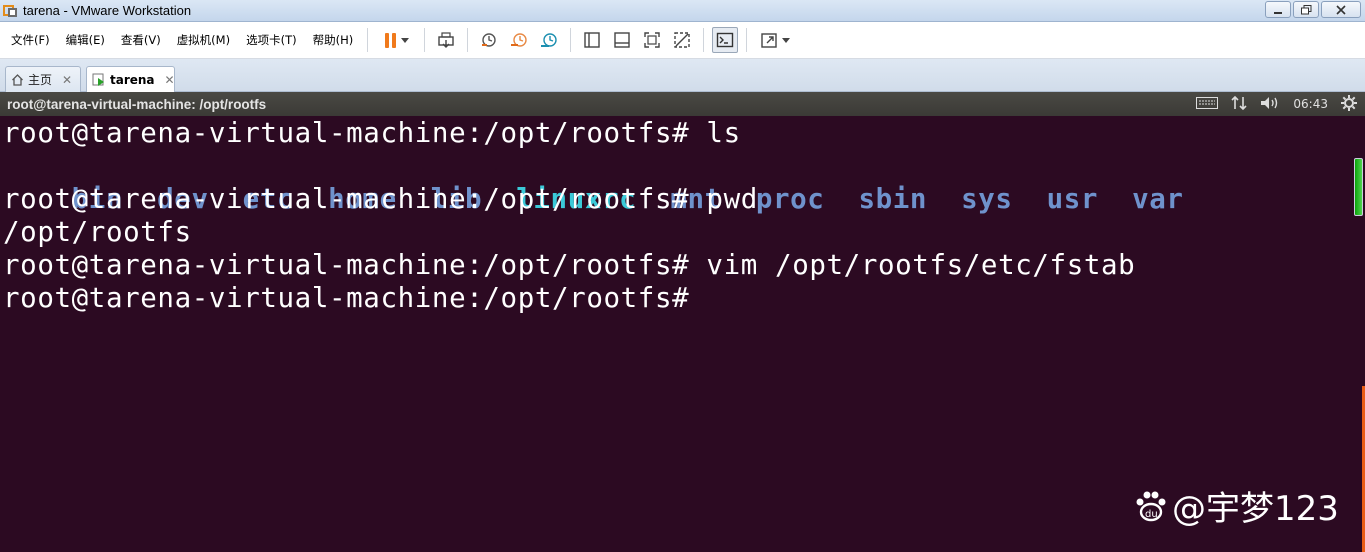 The height and width of the screenshot is (552, 1365). I want to click on keyboard-icon, so click(1207, 104).